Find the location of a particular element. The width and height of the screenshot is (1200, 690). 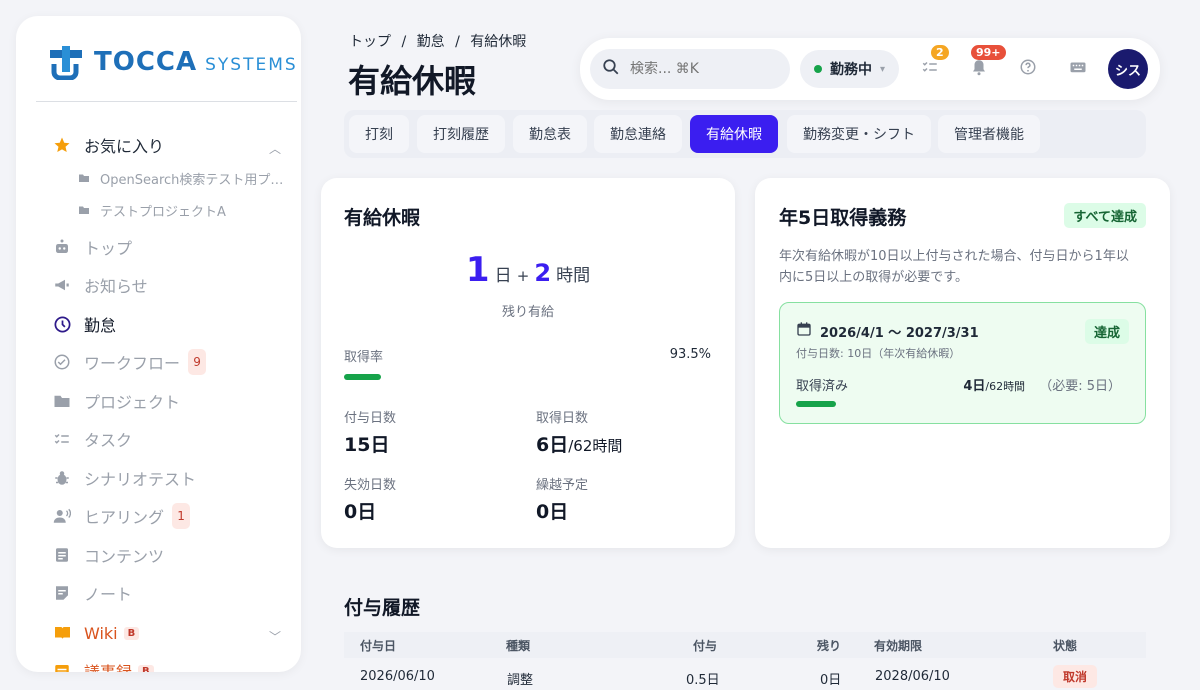

logo-mark-icon is located at coordinates (66, 62).